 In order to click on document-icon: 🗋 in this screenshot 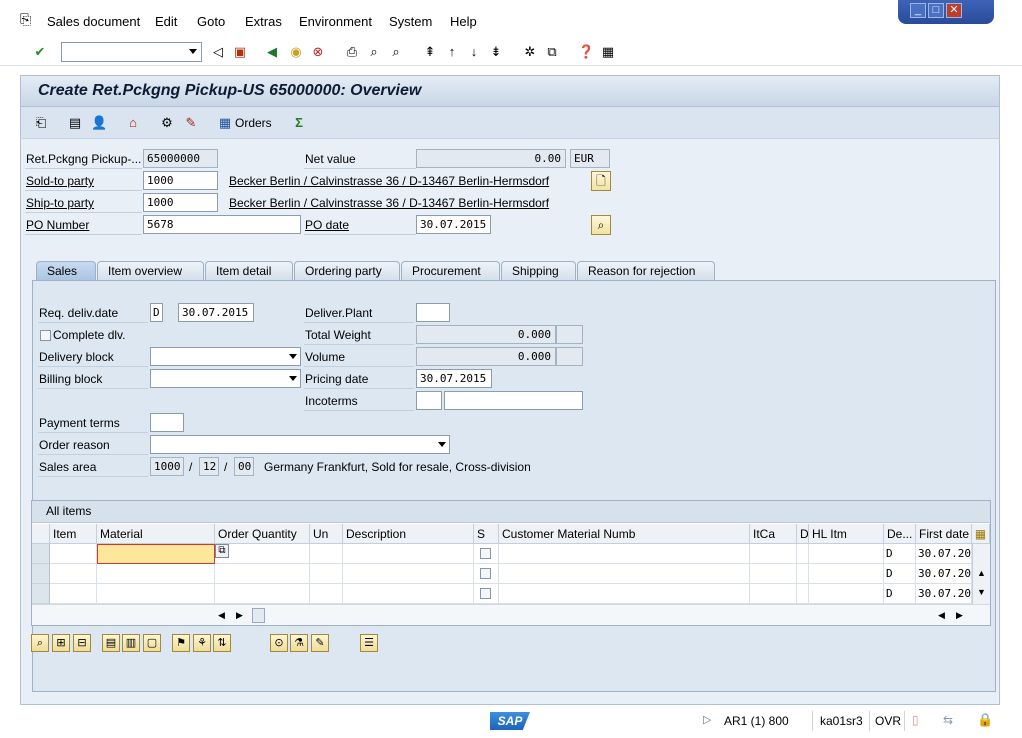, I will do `click(601, 181)`.